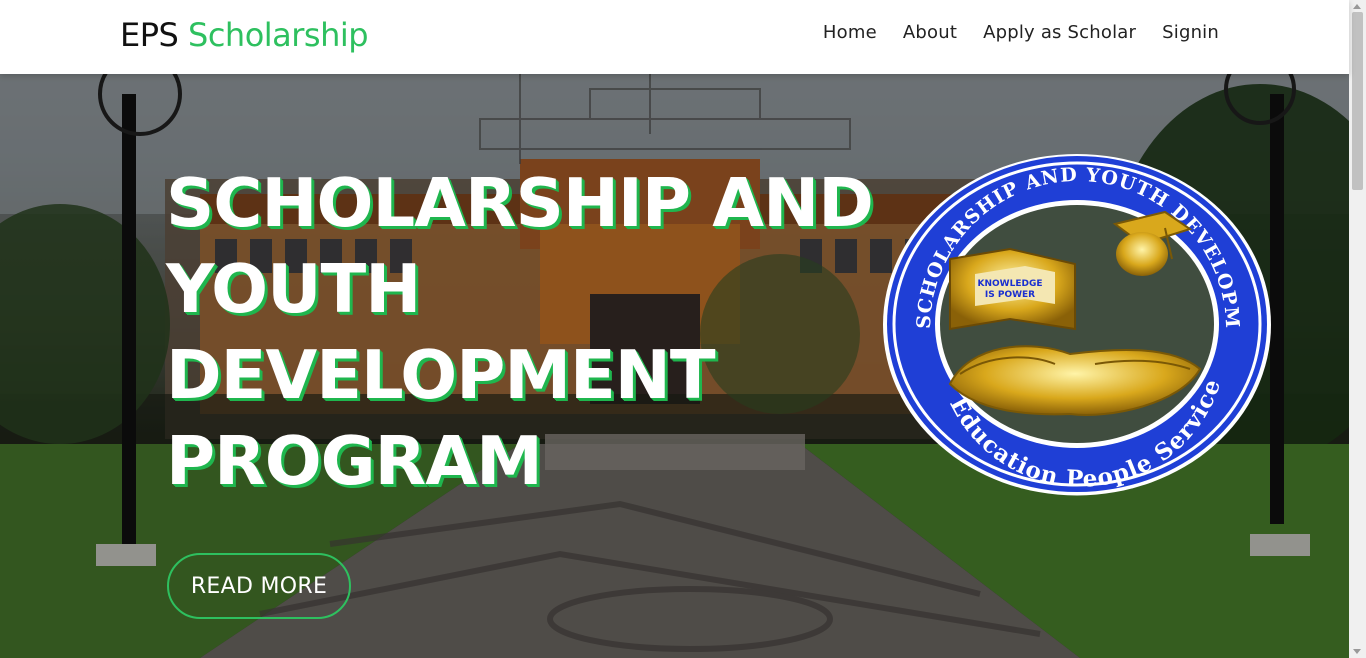 The width and height of the screenshot is (1366, 658). What do you see at coordinates (354, 461) in the screenshot?
I see `headline-line-4: PROGRAM` at bounding box center [354, 461].